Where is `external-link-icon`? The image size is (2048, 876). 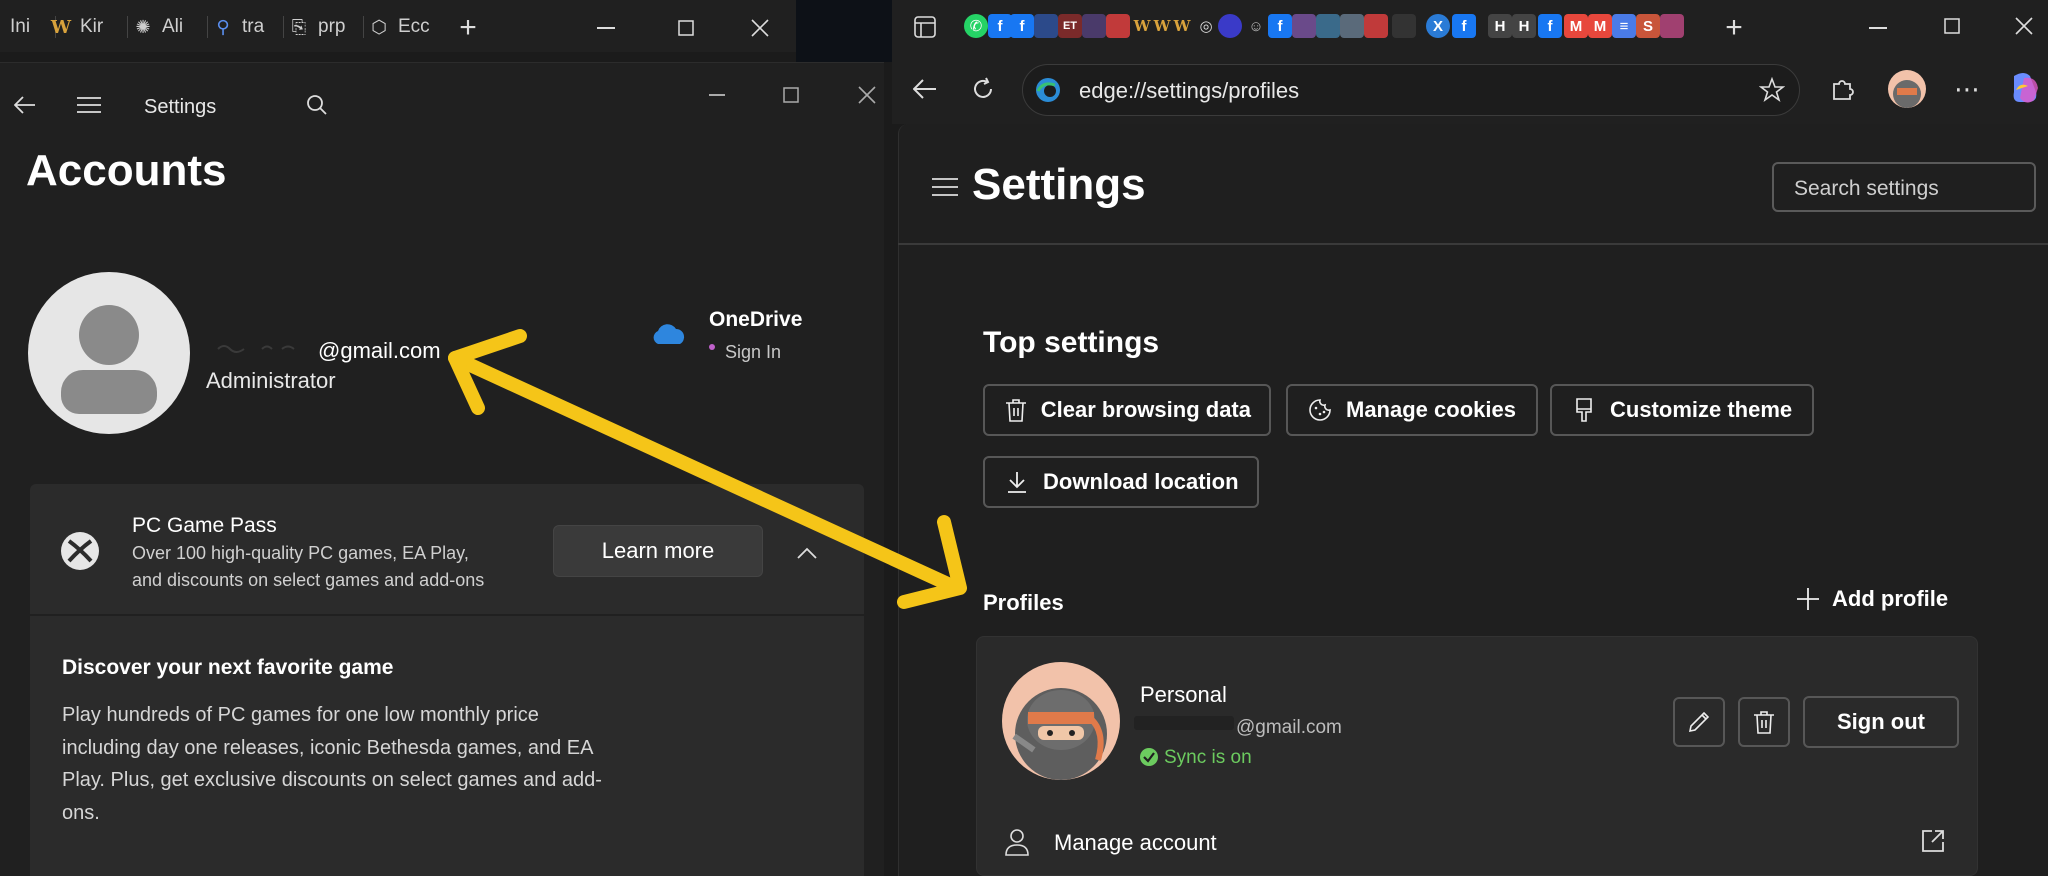 external-link-icon is located at coordinates (1933, 843).